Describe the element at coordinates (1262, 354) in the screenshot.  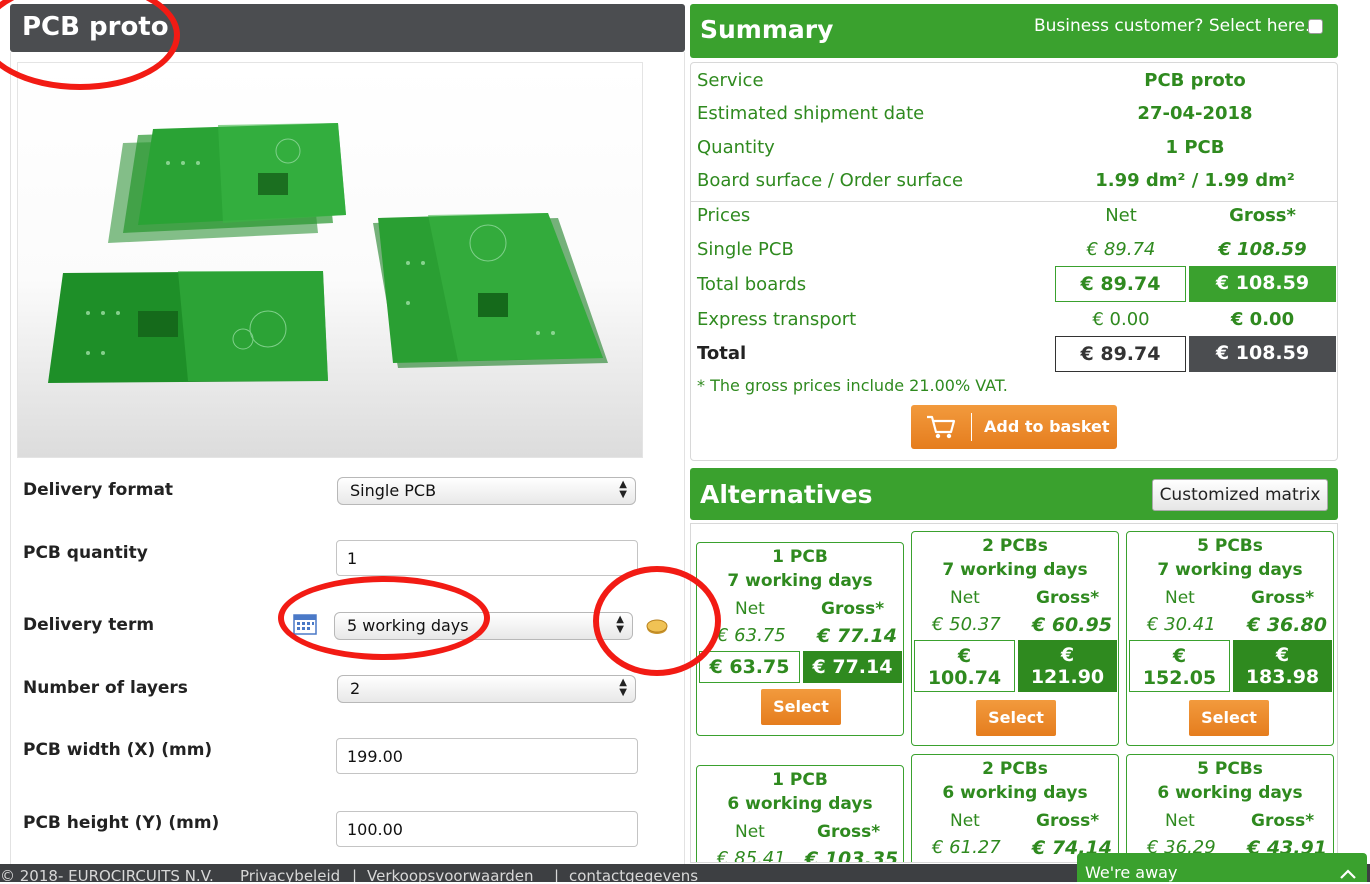
I see `total-gross: € 108.59` at that location.